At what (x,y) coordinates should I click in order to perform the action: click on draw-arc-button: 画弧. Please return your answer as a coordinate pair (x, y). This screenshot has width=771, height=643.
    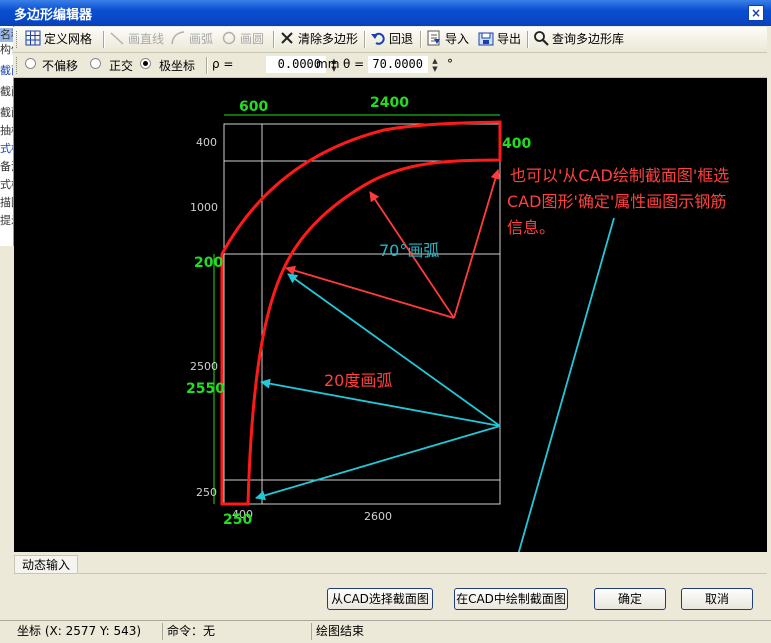
    Looking at the image, I should click on (191, 39).